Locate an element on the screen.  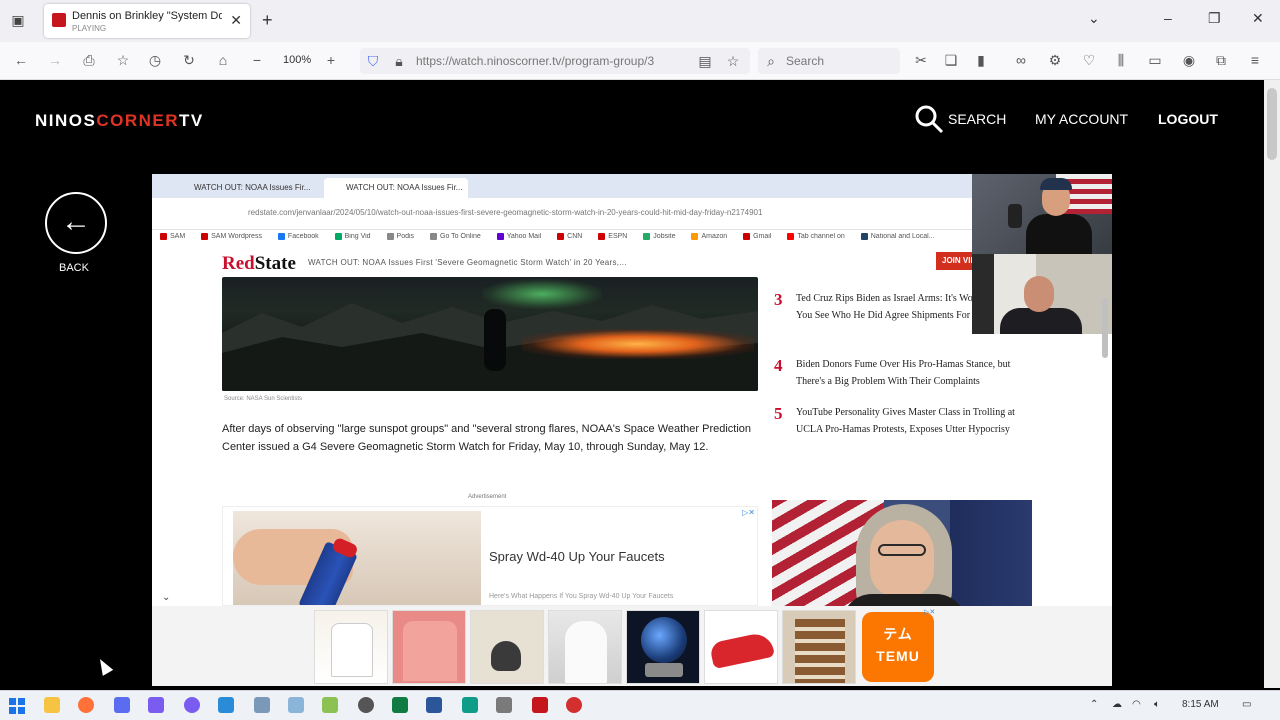
account-icon: ◉ is located at coordinates (1189, 60).